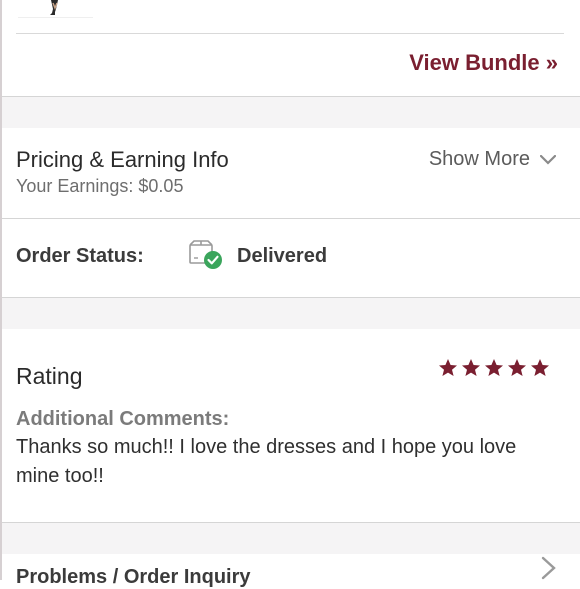 This screenshot has width=580, height=589. I want to click on order-status-value: Delivered, so click(282, 256).